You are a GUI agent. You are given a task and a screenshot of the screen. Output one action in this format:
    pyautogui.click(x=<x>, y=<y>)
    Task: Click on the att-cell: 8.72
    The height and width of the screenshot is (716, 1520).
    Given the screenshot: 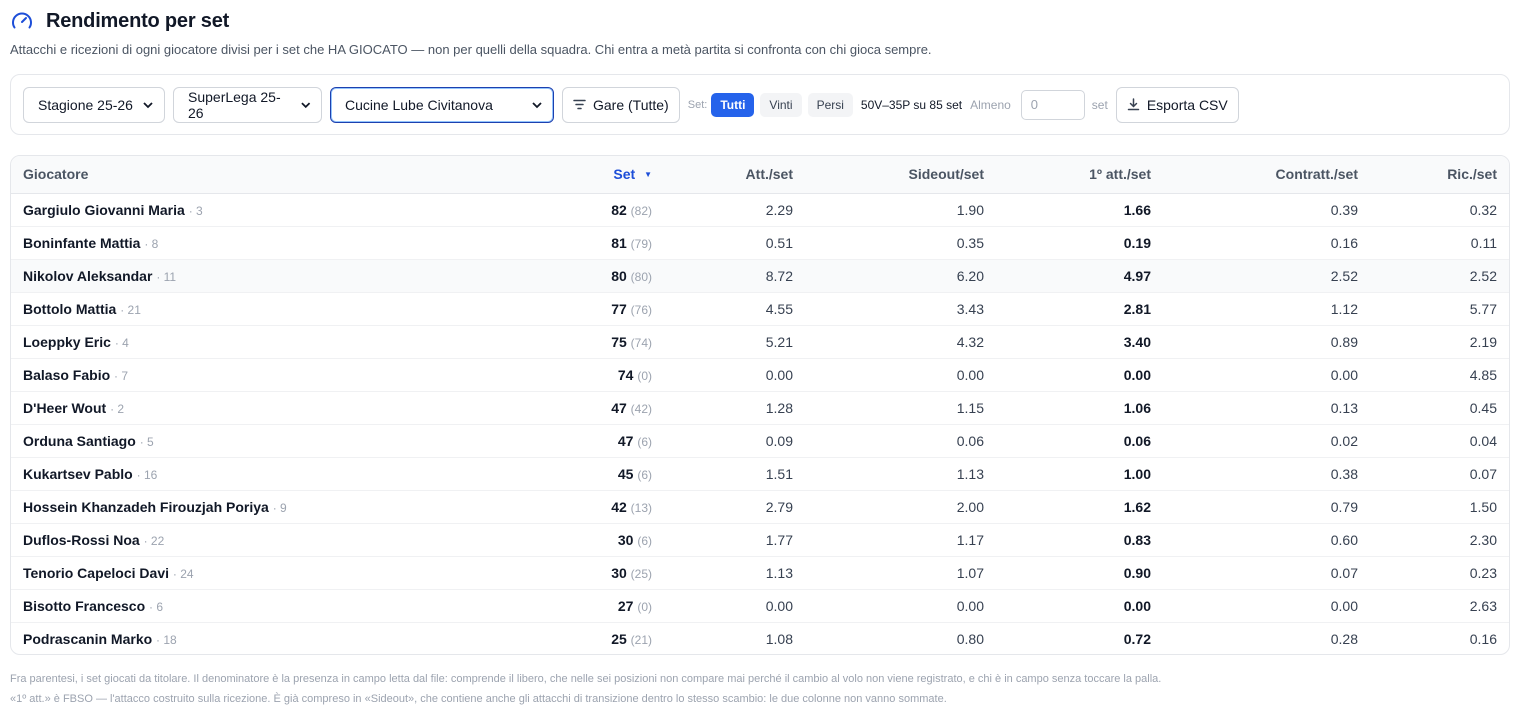 What is the action you would take?
    pyautogui.click(x=734, y=275)
    